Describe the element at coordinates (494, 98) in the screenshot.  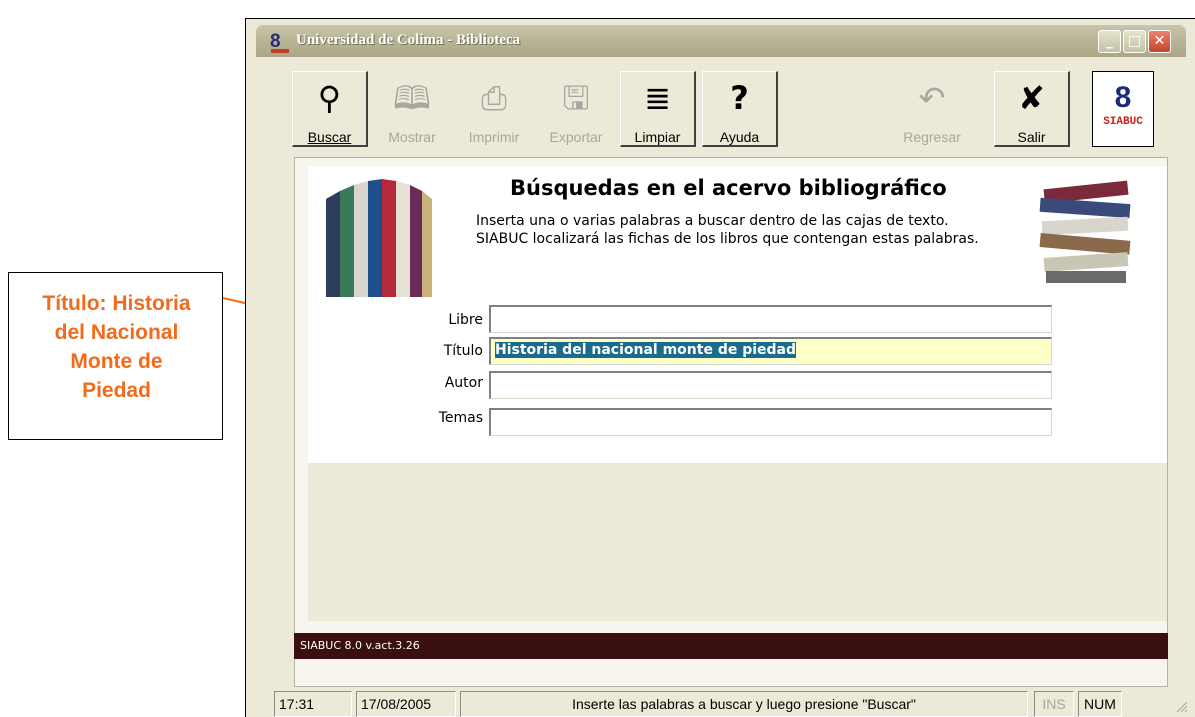
I see `printer-icon: ⎙` at that location.